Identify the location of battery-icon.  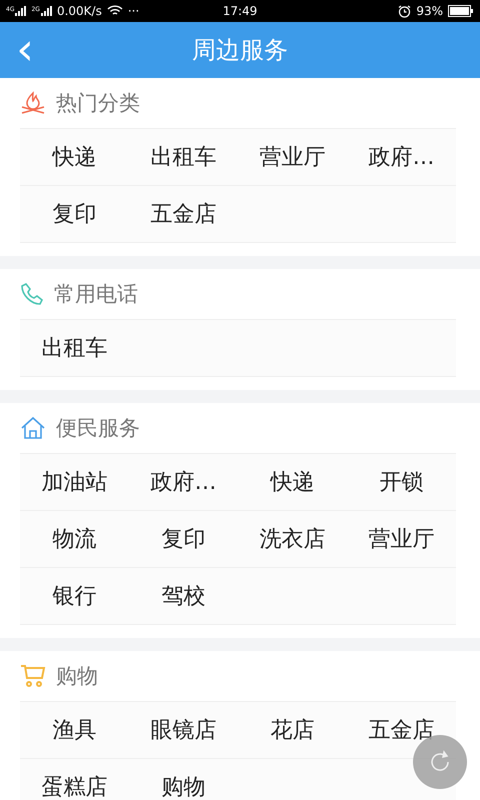
(461, 11).